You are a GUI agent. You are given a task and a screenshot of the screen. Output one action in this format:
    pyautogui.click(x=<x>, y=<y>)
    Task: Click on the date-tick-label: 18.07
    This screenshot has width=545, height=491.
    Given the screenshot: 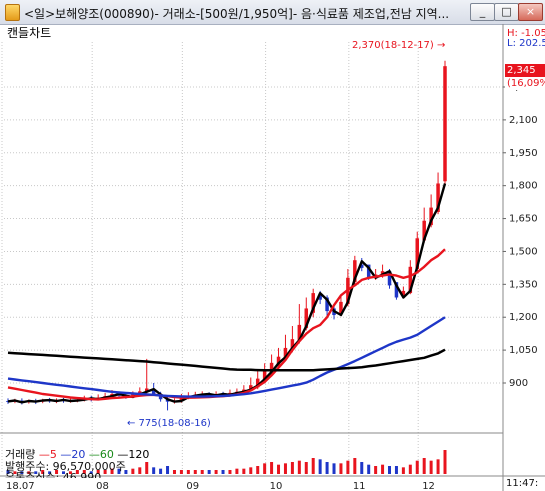 What is the action you would take?
    pyautogui.click(x=20, y=486)
    